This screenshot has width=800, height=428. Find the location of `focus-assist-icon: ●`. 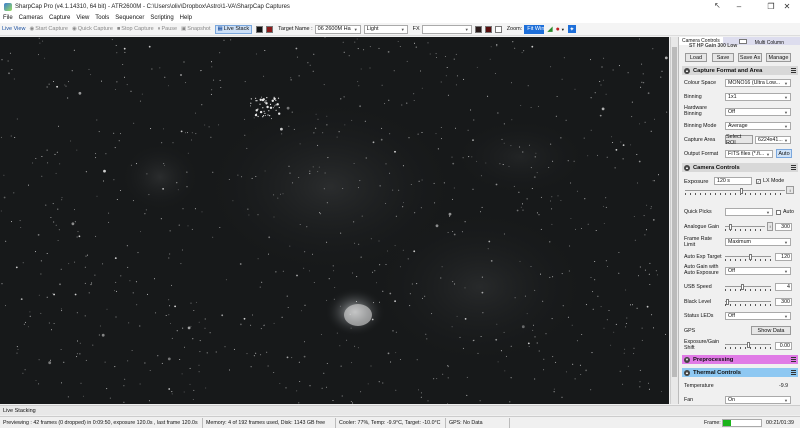

focus-assist-icon: ● is located at coordinates (558, 29).